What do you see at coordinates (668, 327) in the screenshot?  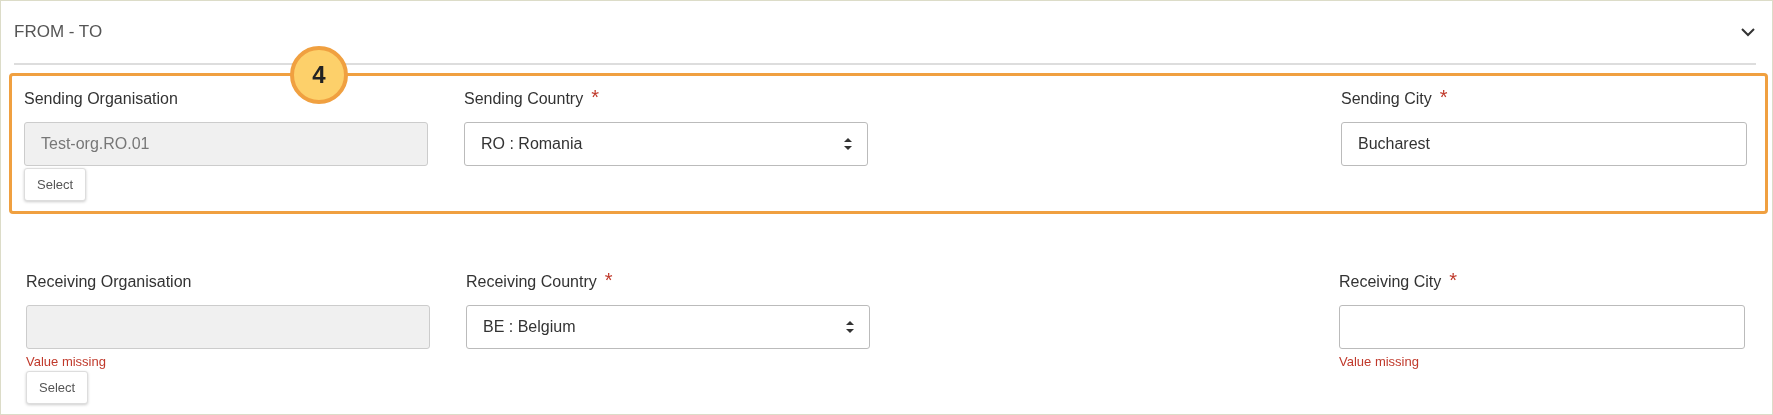 I see `country-dropdown: BE : Belgium` at bounding box center [668, 327].